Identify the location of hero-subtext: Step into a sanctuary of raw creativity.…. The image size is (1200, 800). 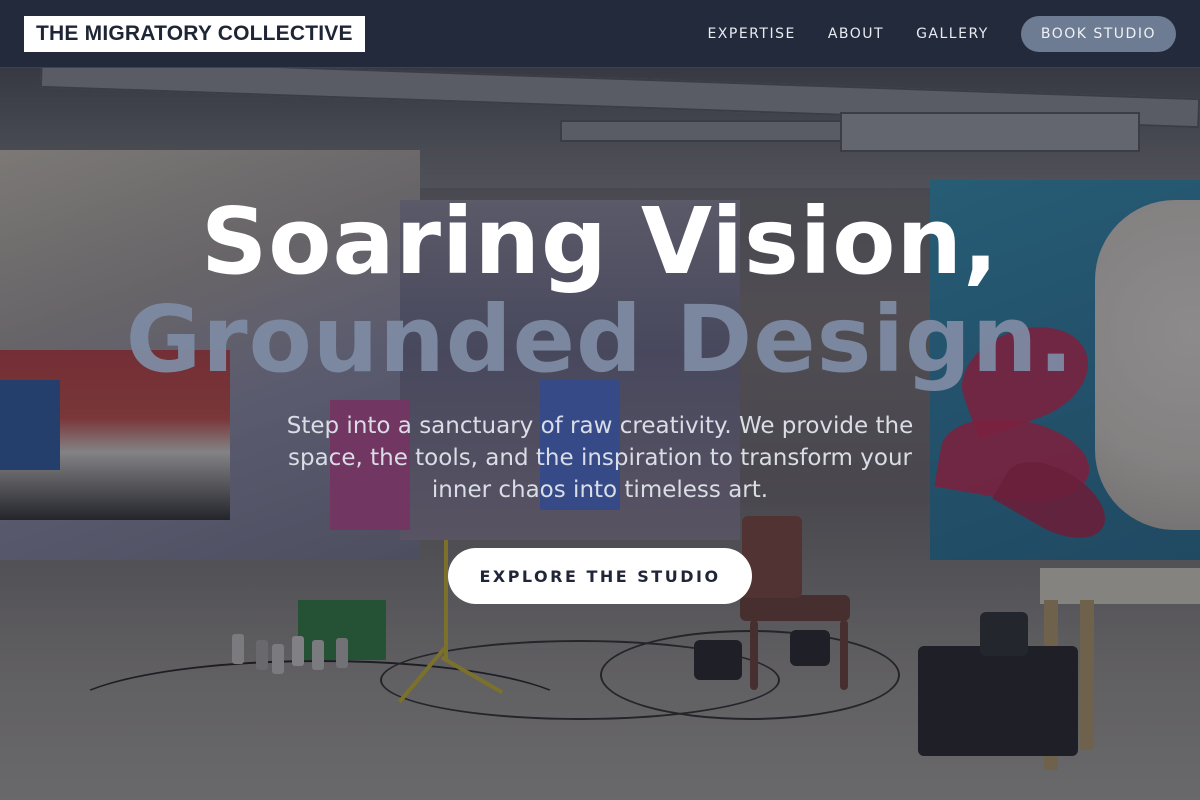
(600, 458).